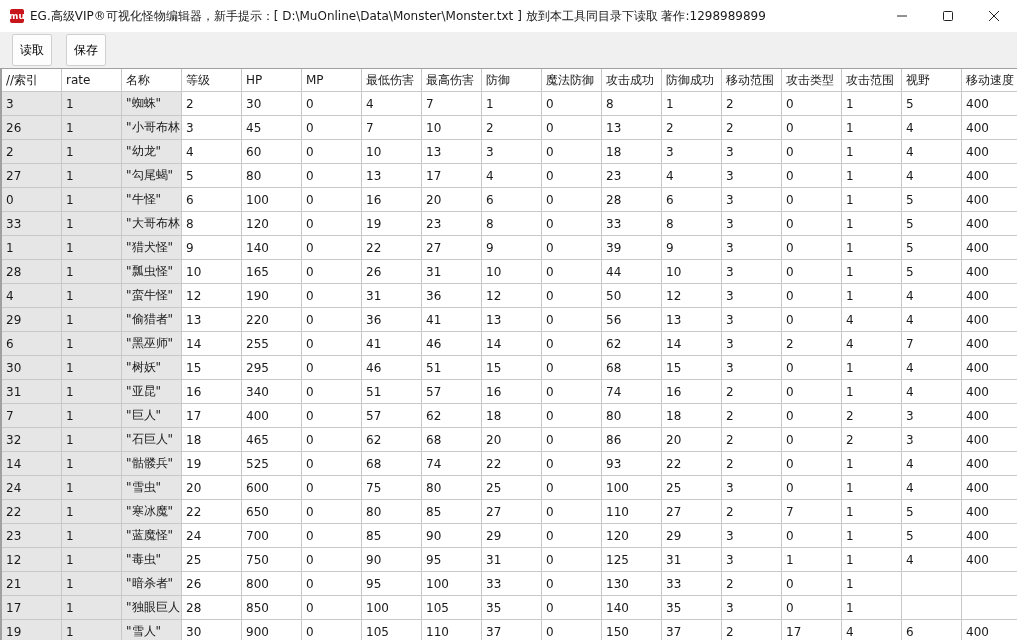 The height and width of the screenshot is (640, 1017). What do you see at coordinates (272, 560) in the screenshot?
I see `table-cell: 750` at bounding box center [272, 560].